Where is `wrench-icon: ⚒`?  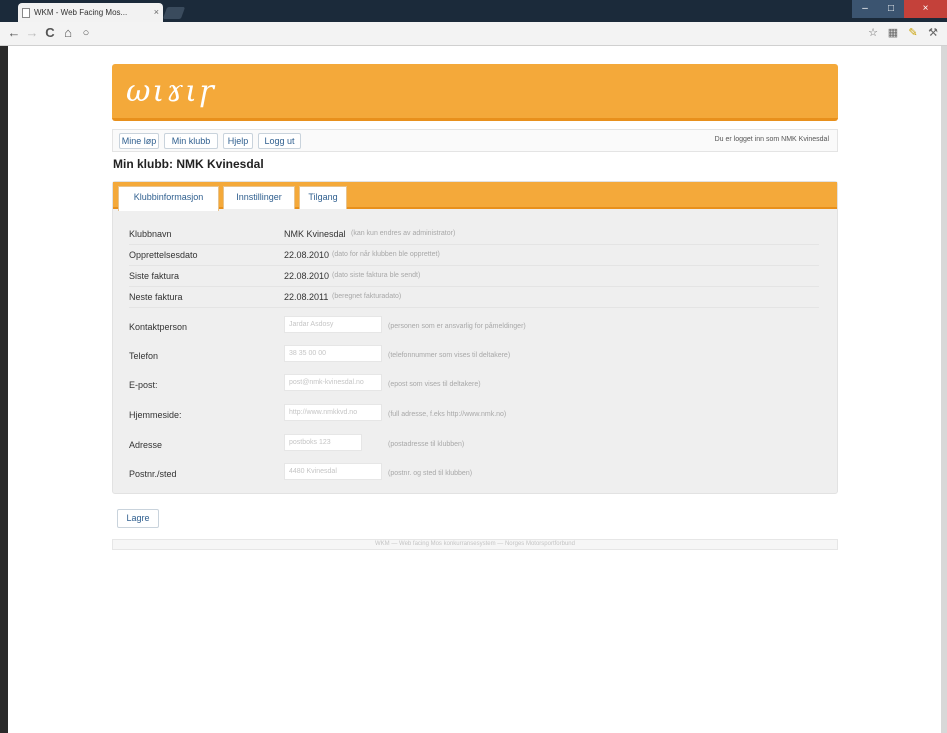
wrench-icon: ⚒ is located at coordinates (933, 33).